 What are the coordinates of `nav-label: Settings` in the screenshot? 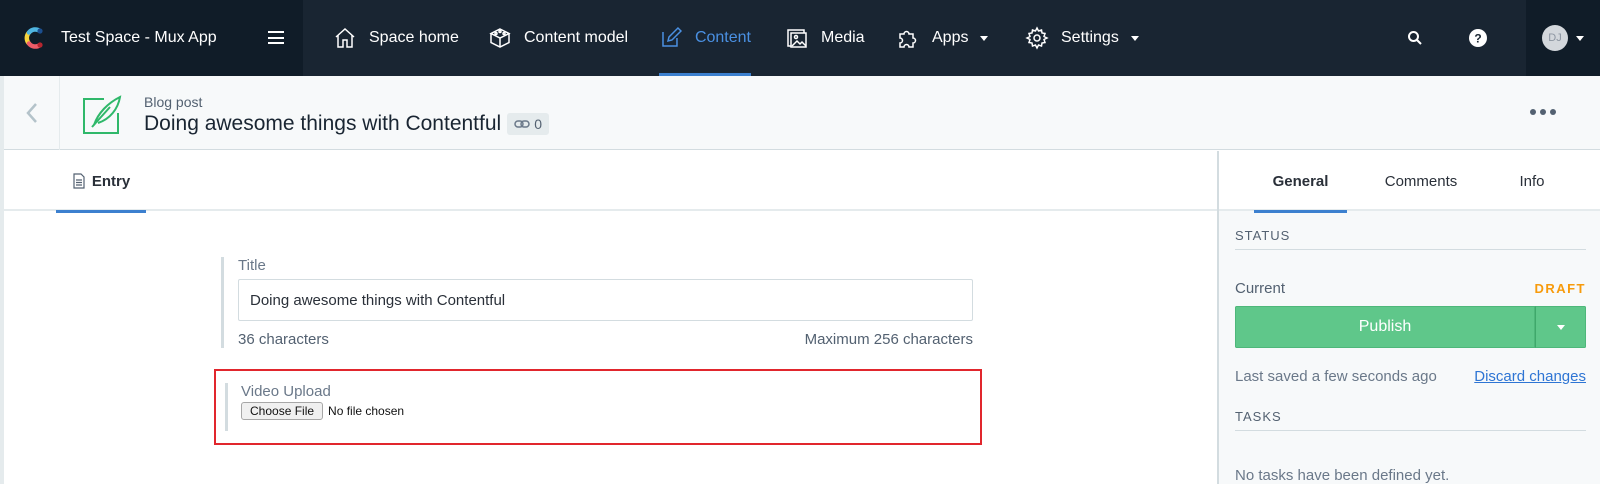 It's located at (1090, 37).